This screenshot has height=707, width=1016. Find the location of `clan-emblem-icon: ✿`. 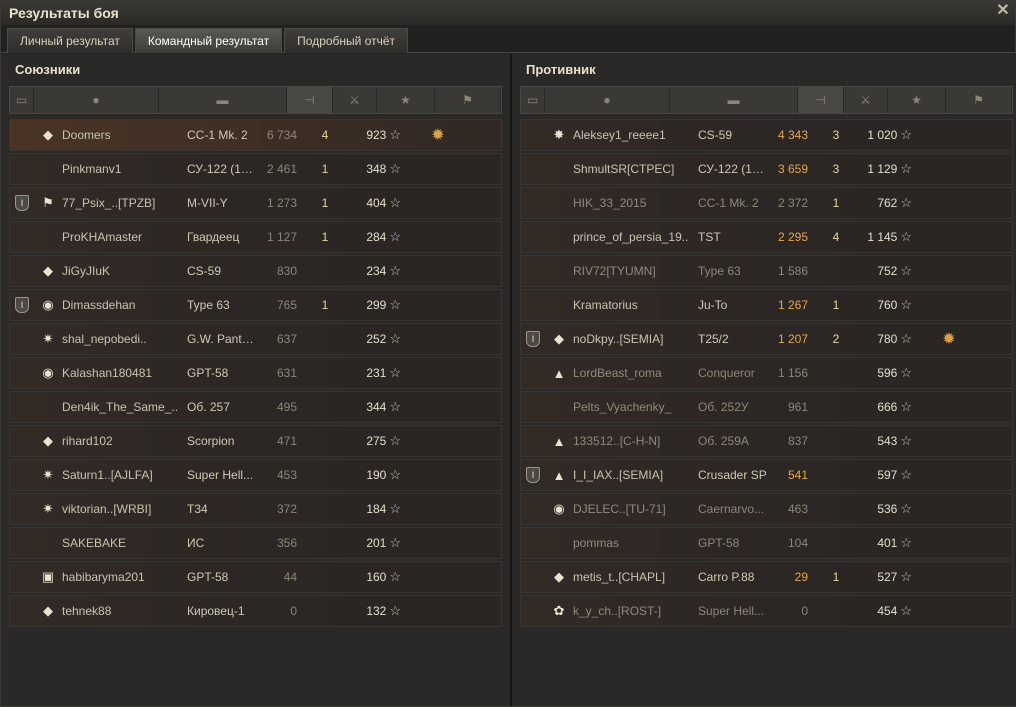

clan-emblem-icon: ✿ is located at coordinates (559, 610).